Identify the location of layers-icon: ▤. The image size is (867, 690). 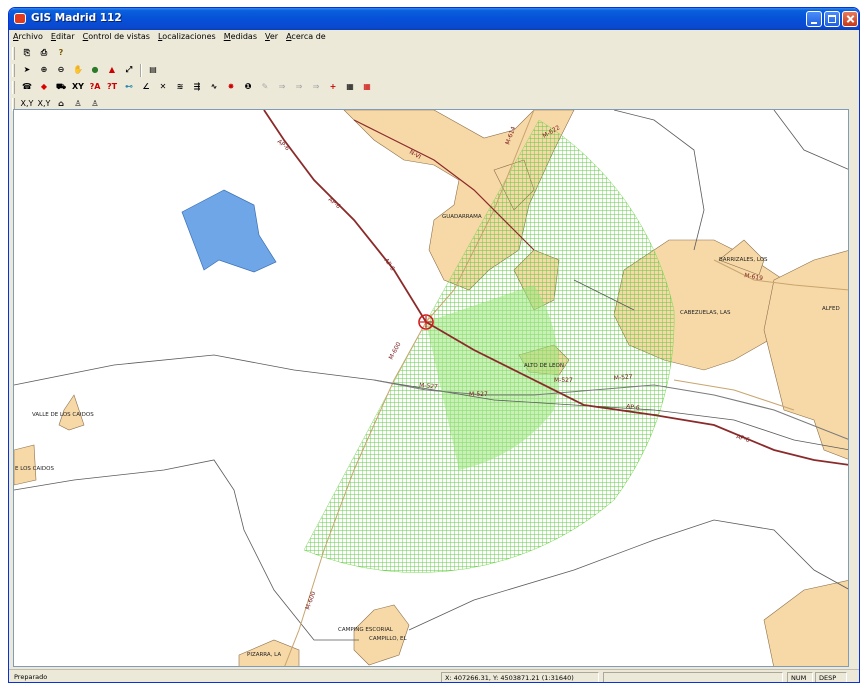
(153, 70).